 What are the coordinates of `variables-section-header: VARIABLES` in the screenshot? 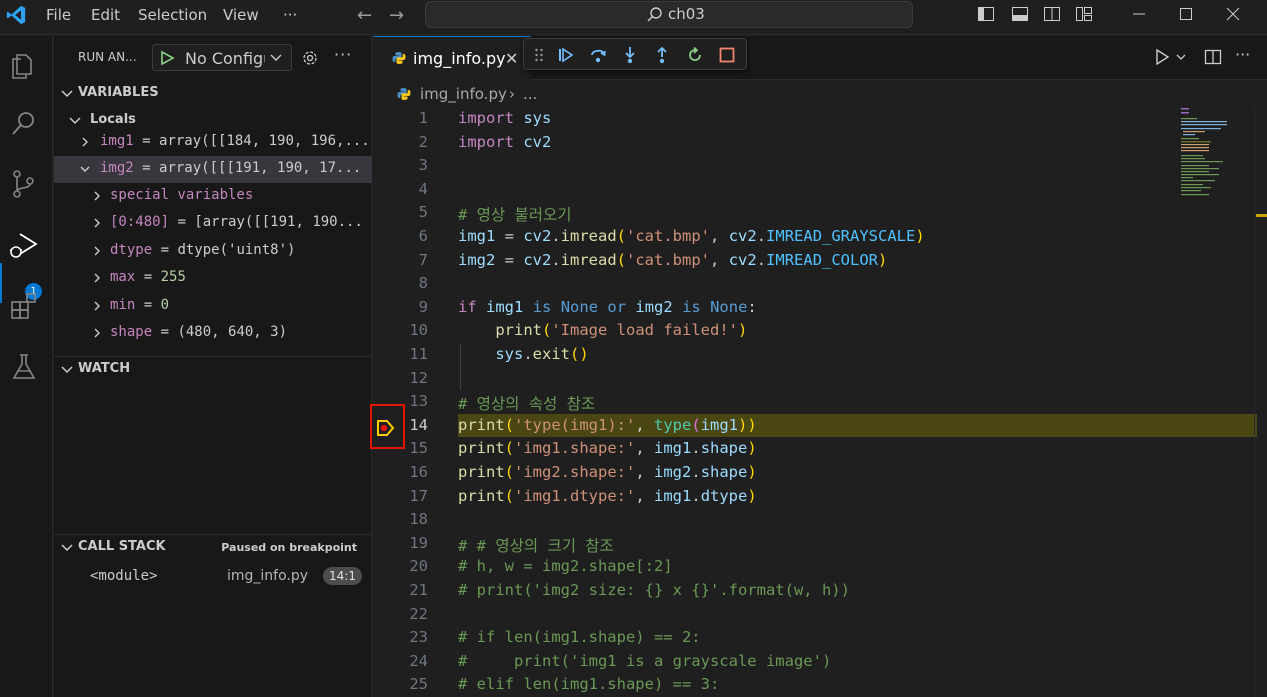 It's located at (213, 94).